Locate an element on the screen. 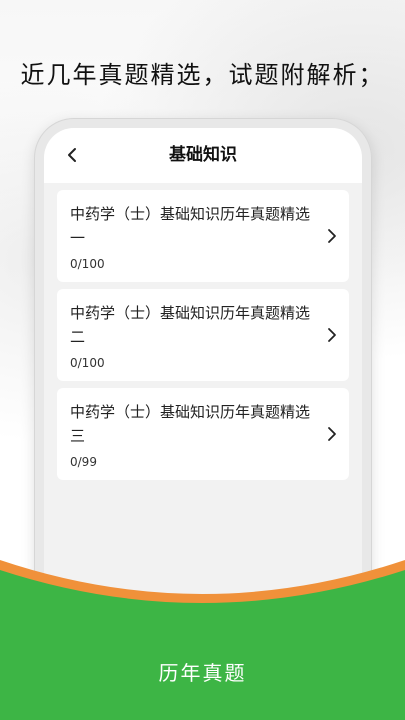 The image size is (405, 720). nav-bar: 基础知识 is located at coordinates (203, 155).